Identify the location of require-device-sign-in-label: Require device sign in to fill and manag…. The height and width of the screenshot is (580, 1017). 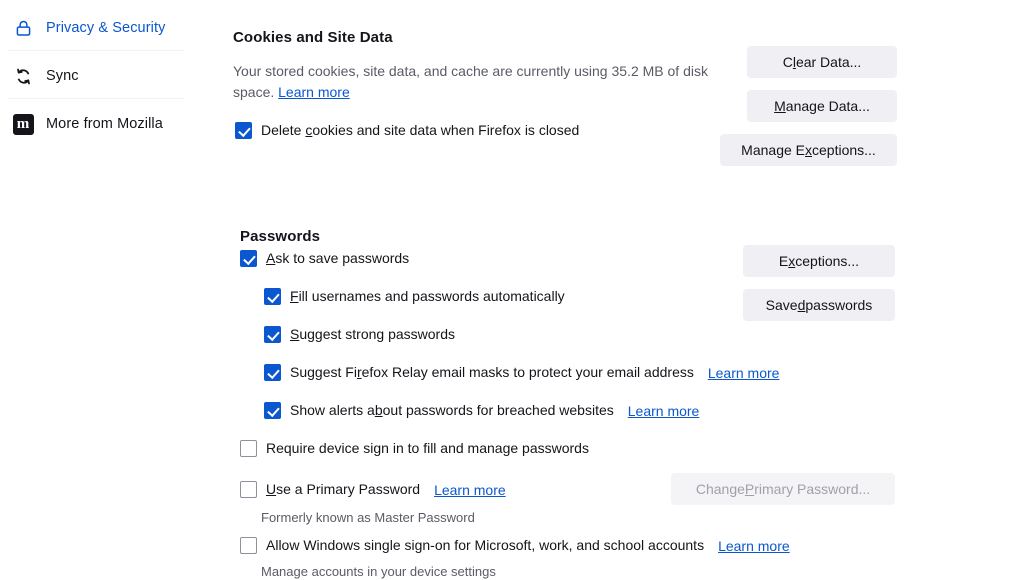
(427, 448).